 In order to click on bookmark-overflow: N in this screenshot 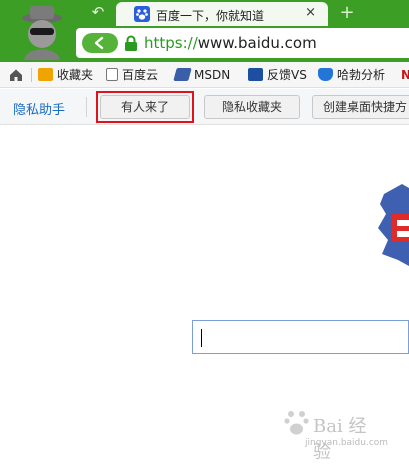, I will do `click(405, 75)`.